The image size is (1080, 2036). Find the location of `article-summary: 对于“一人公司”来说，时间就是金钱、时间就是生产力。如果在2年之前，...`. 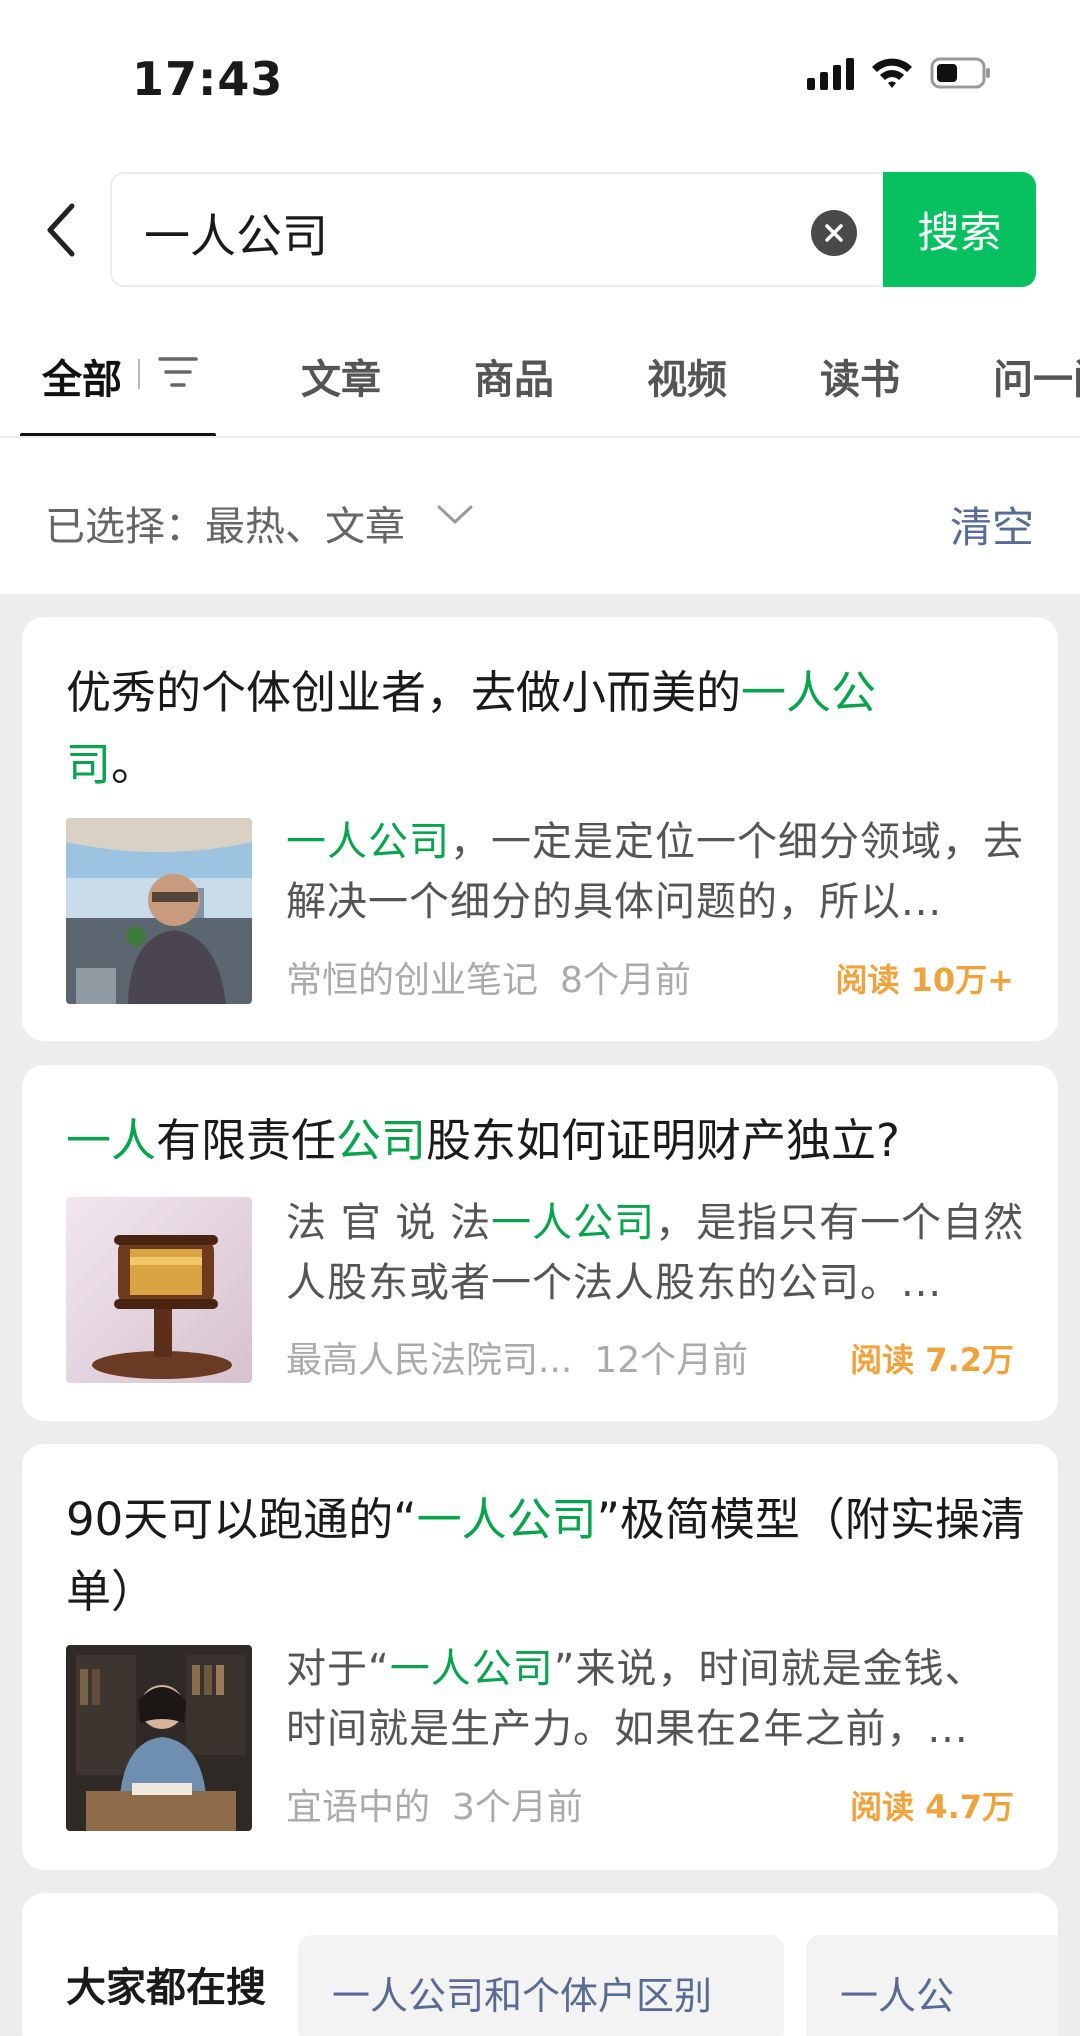

article-summary: 对于“一人公司”来说，时间就是金钱、时间就是生产力。如果在2年之前，... is located at coordinates (636, 1699).